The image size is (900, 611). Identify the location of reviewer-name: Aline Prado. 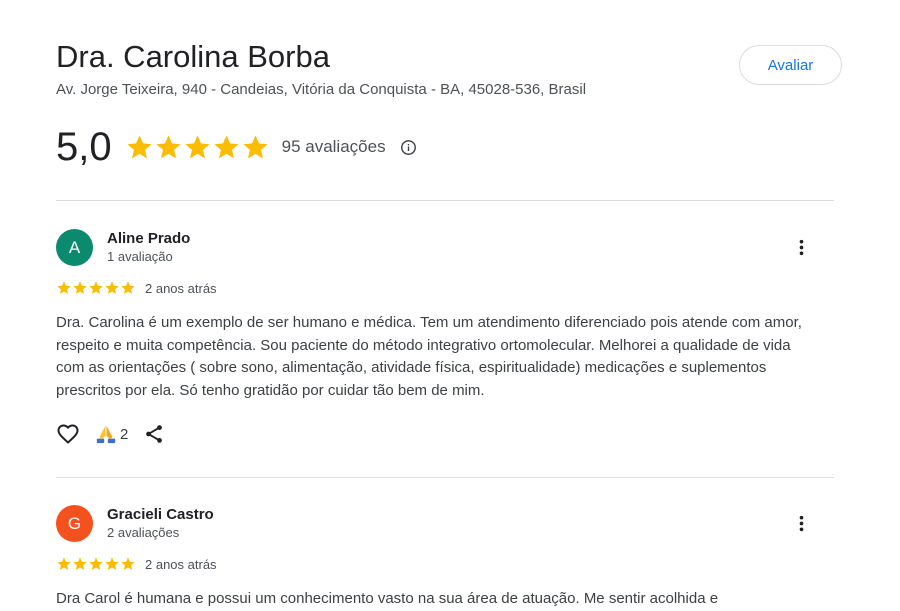
(148, 238).